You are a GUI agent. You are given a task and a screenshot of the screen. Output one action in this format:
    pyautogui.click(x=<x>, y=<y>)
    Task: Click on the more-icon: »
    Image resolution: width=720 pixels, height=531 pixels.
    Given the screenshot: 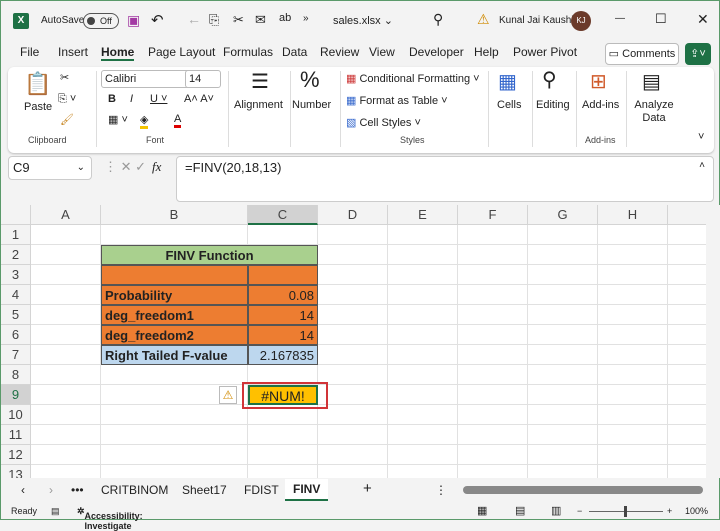 What is the action you would take?
    pyautogui.click(x=306, y=18)
    